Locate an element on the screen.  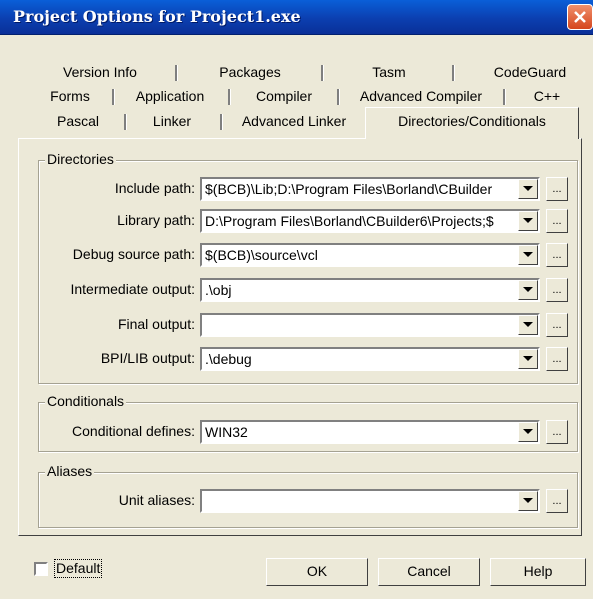
tab-directories-conditionals: Directories/Conditionals is located at coordinates (472, 123).